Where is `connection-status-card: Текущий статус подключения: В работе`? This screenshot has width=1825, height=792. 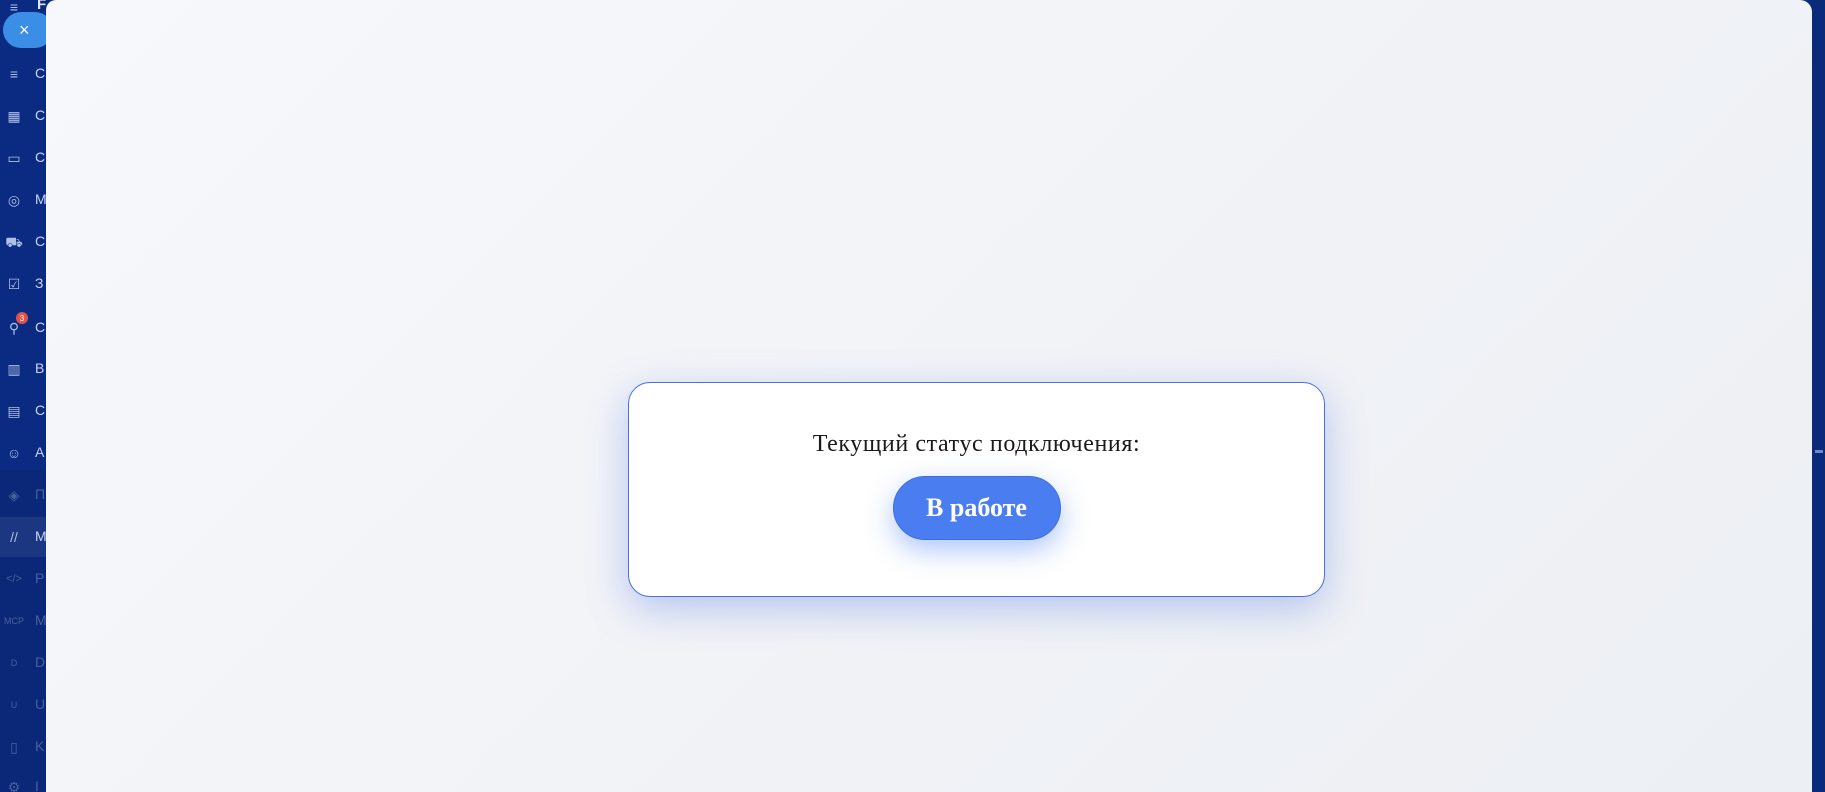 connection-status-card: Текущий статус подключения: В работе is located at coordinates (976, 489).